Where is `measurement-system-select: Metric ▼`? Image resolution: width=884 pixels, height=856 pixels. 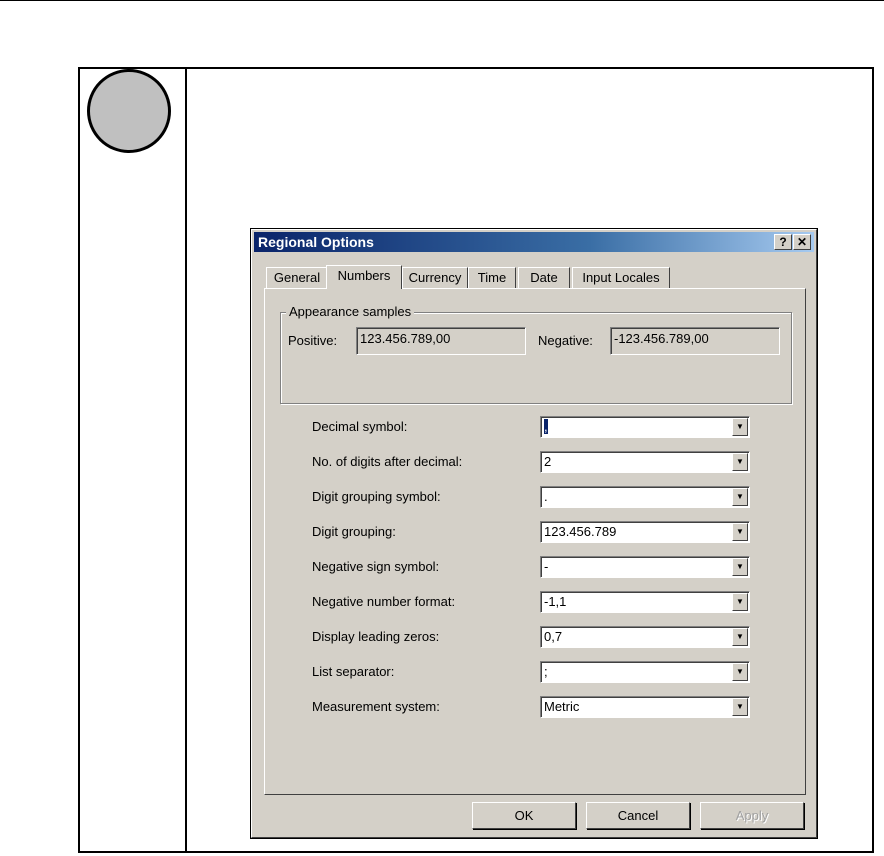
measurement-system-select: Metric ▼ is located at coordinates (645, 707).